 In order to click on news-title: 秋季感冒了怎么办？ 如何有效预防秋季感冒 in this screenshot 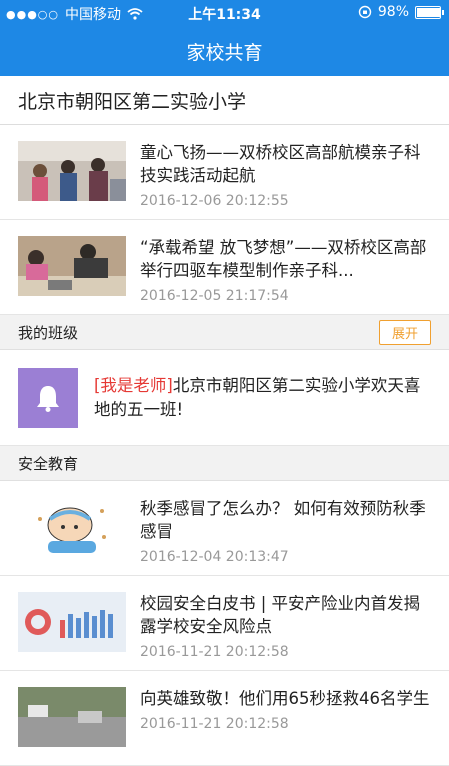, I will do `click(283, 520)`.